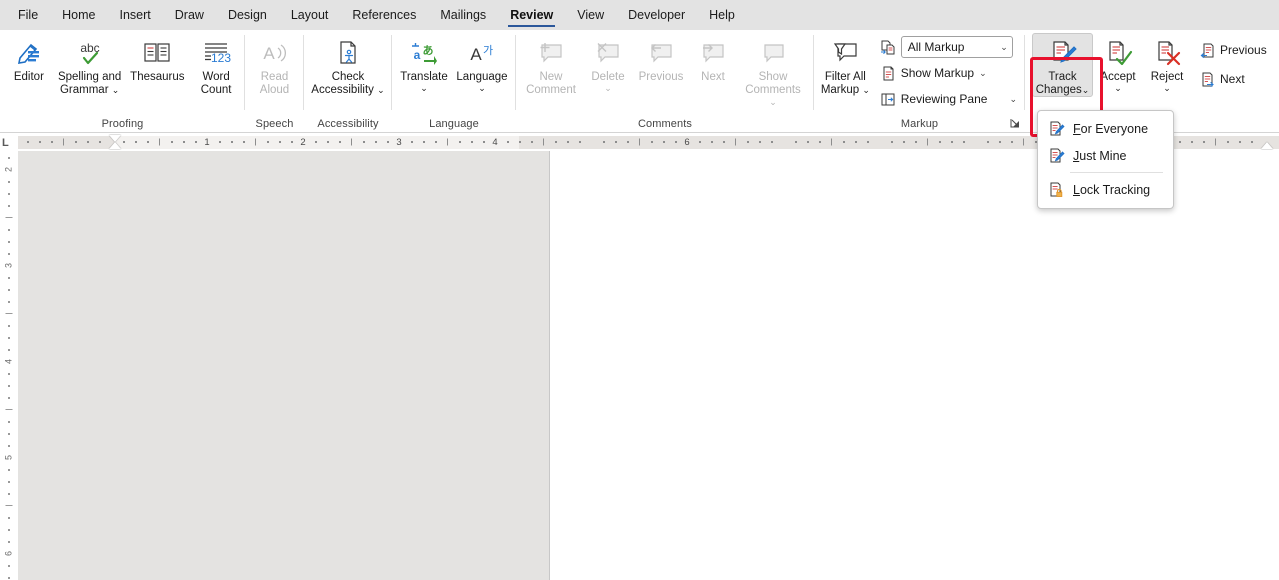  What do you see at coordinates (661, 77) in the screenshot?
I see `previous-comment-label: Previous` at bounding box center [661, 77].